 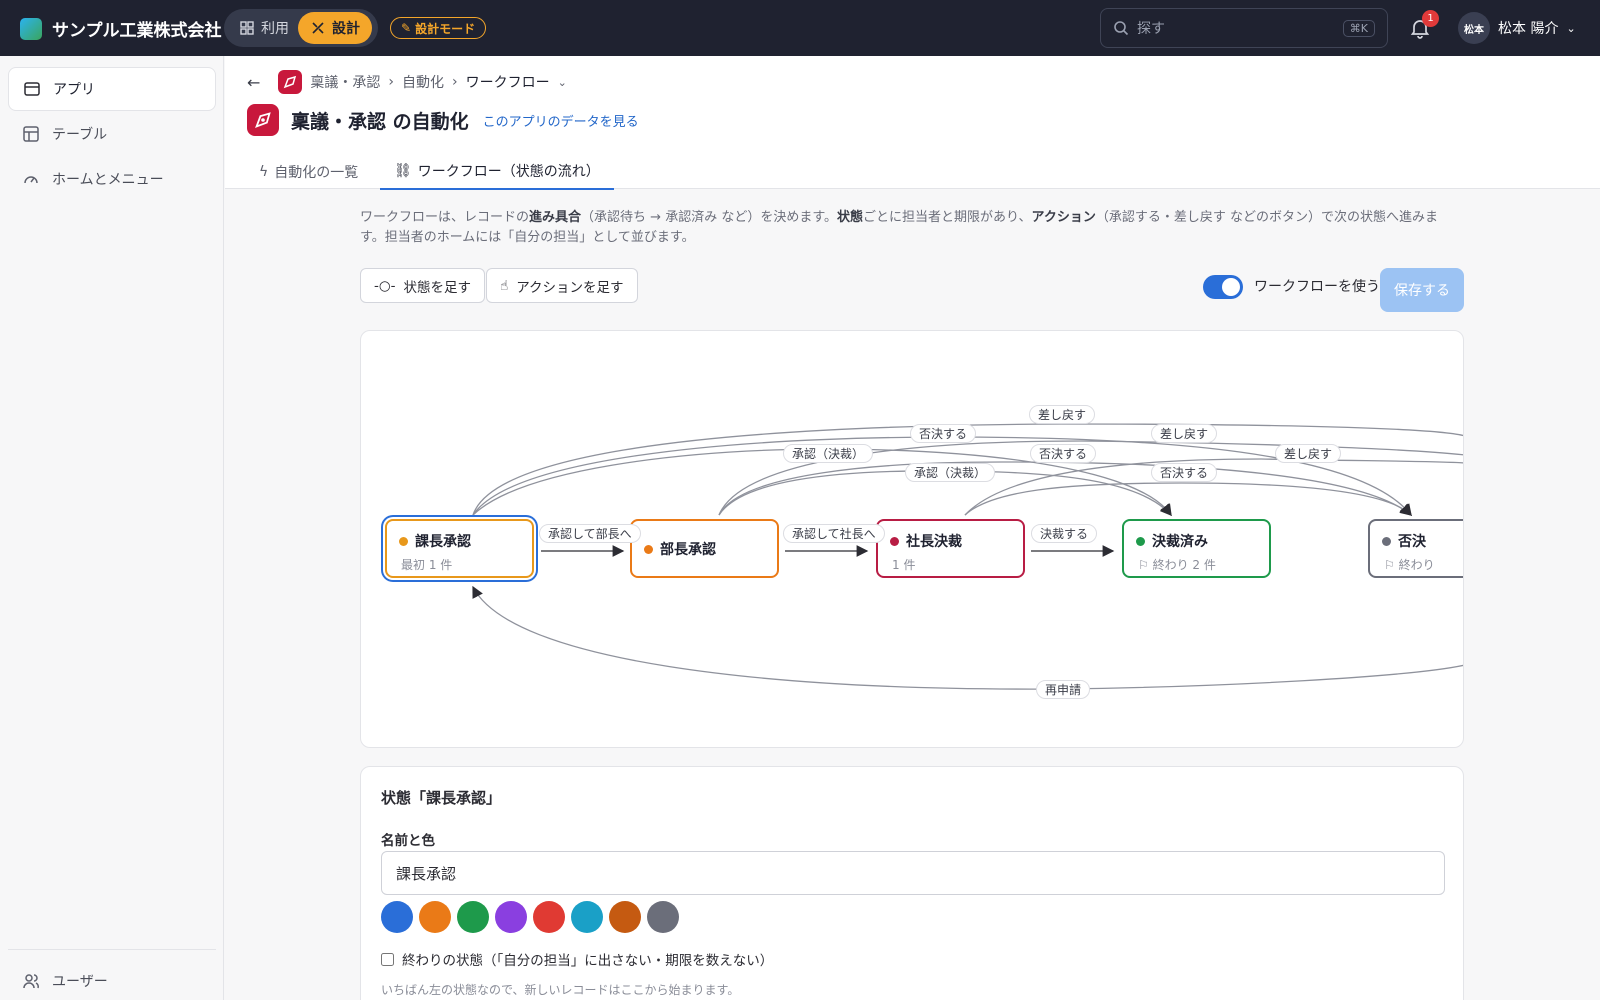 What do you see at coordinates (112, 528) in the screenshot?
I see `sidebar: アプリ テーブル ホームとメニュー ユーザー 管理` at bounding box center [112, 528].